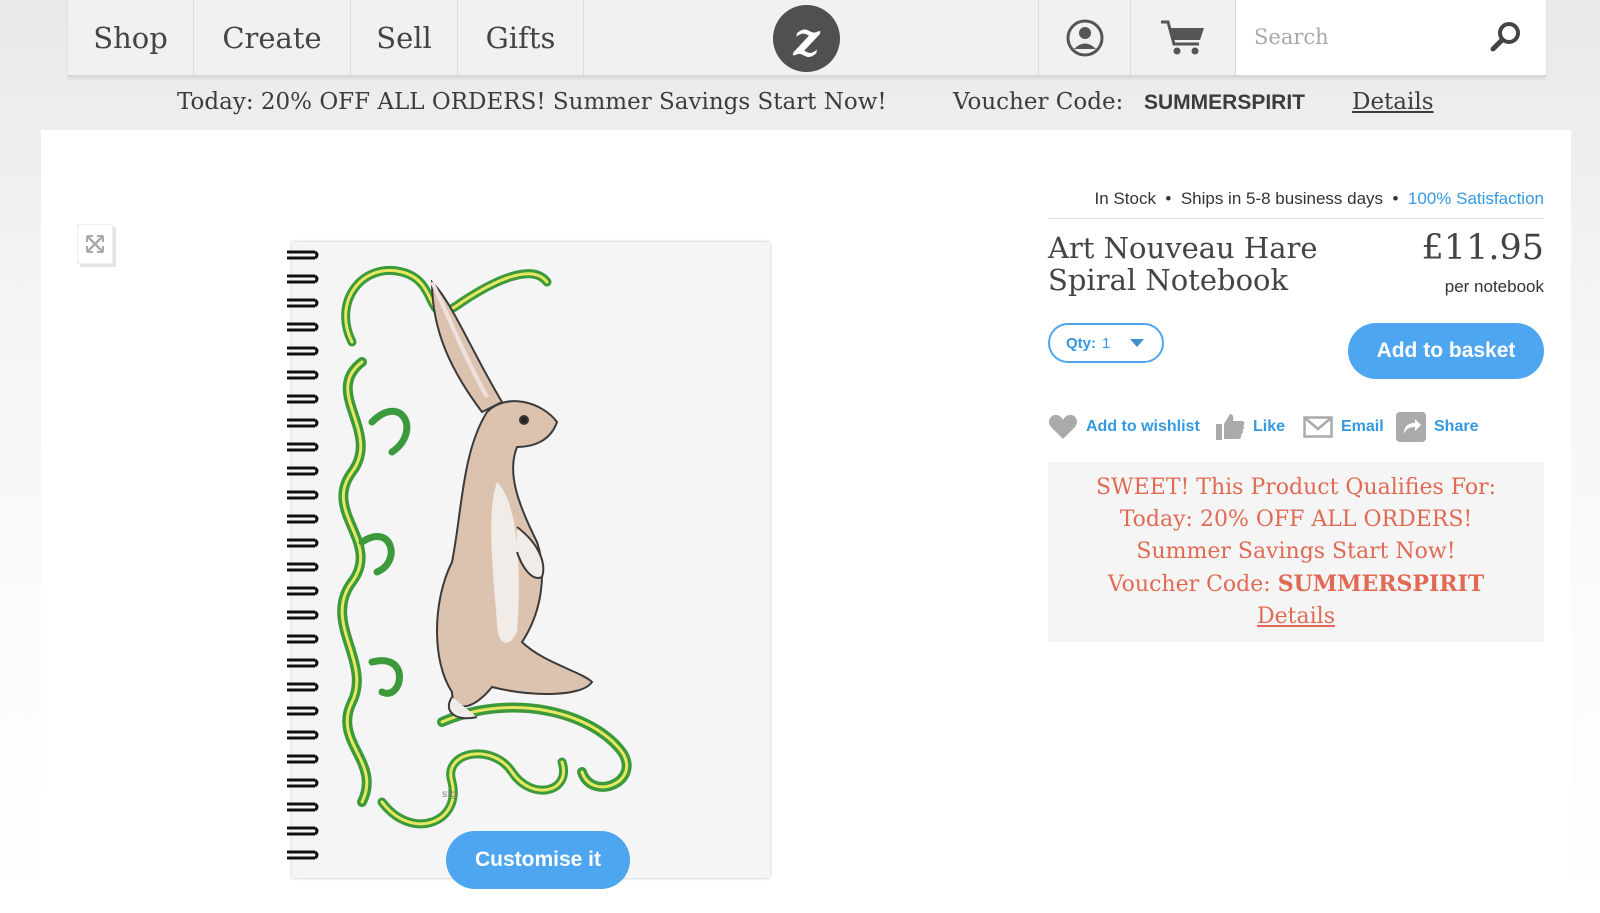 This screenshot has width=1600, height=913. Describe the element at coordinates (1411, 427) in the screenshot. I see `share-icon` at that location.